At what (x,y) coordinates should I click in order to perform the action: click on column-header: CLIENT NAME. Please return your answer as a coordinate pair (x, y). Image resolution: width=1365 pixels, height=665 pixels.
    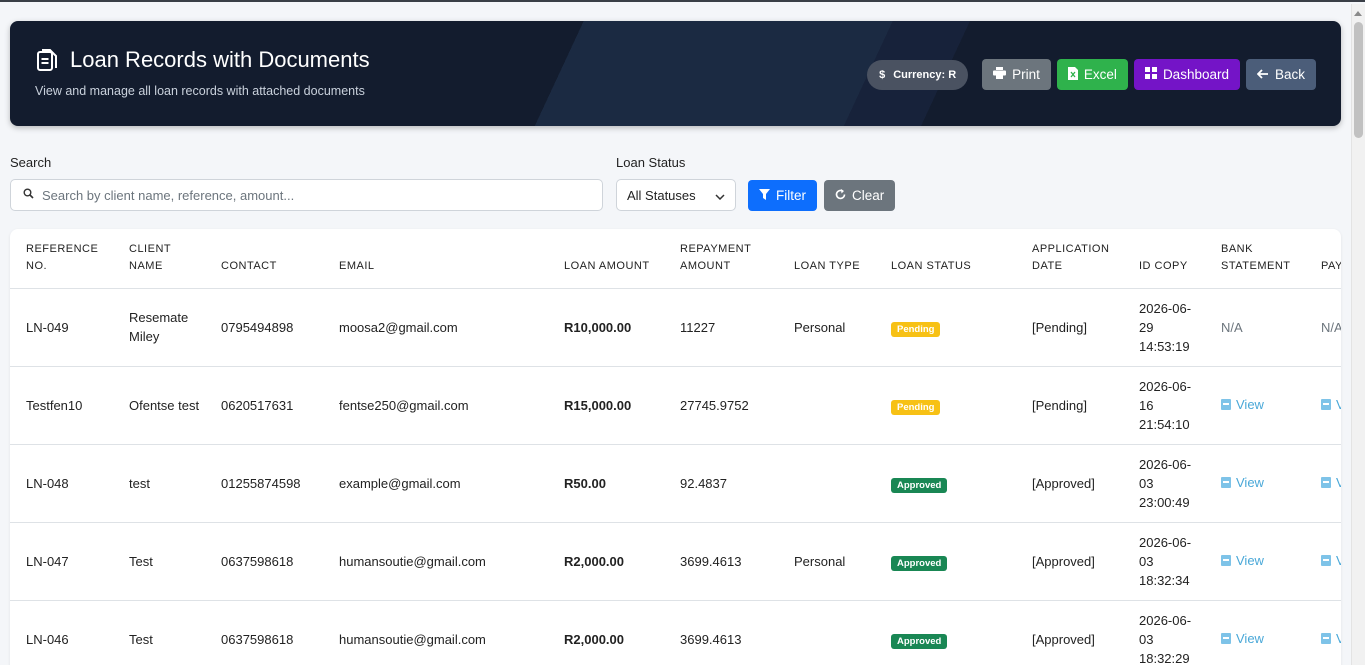
    Looking at the image, I should click on (159, 259).